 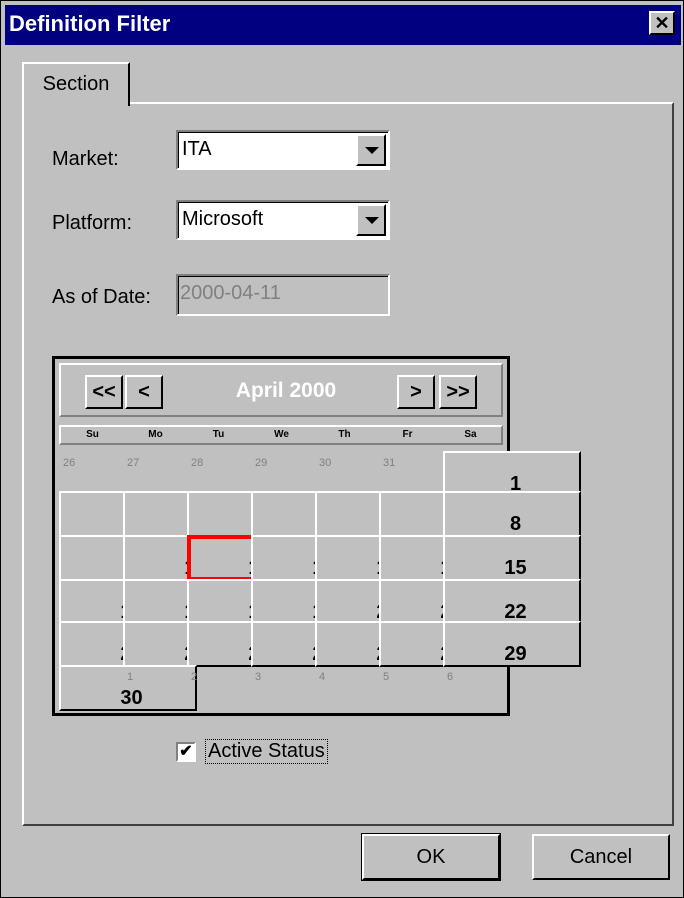 I want to click on title-bar: Definition Filter ✕, so click(x=343, y=25).